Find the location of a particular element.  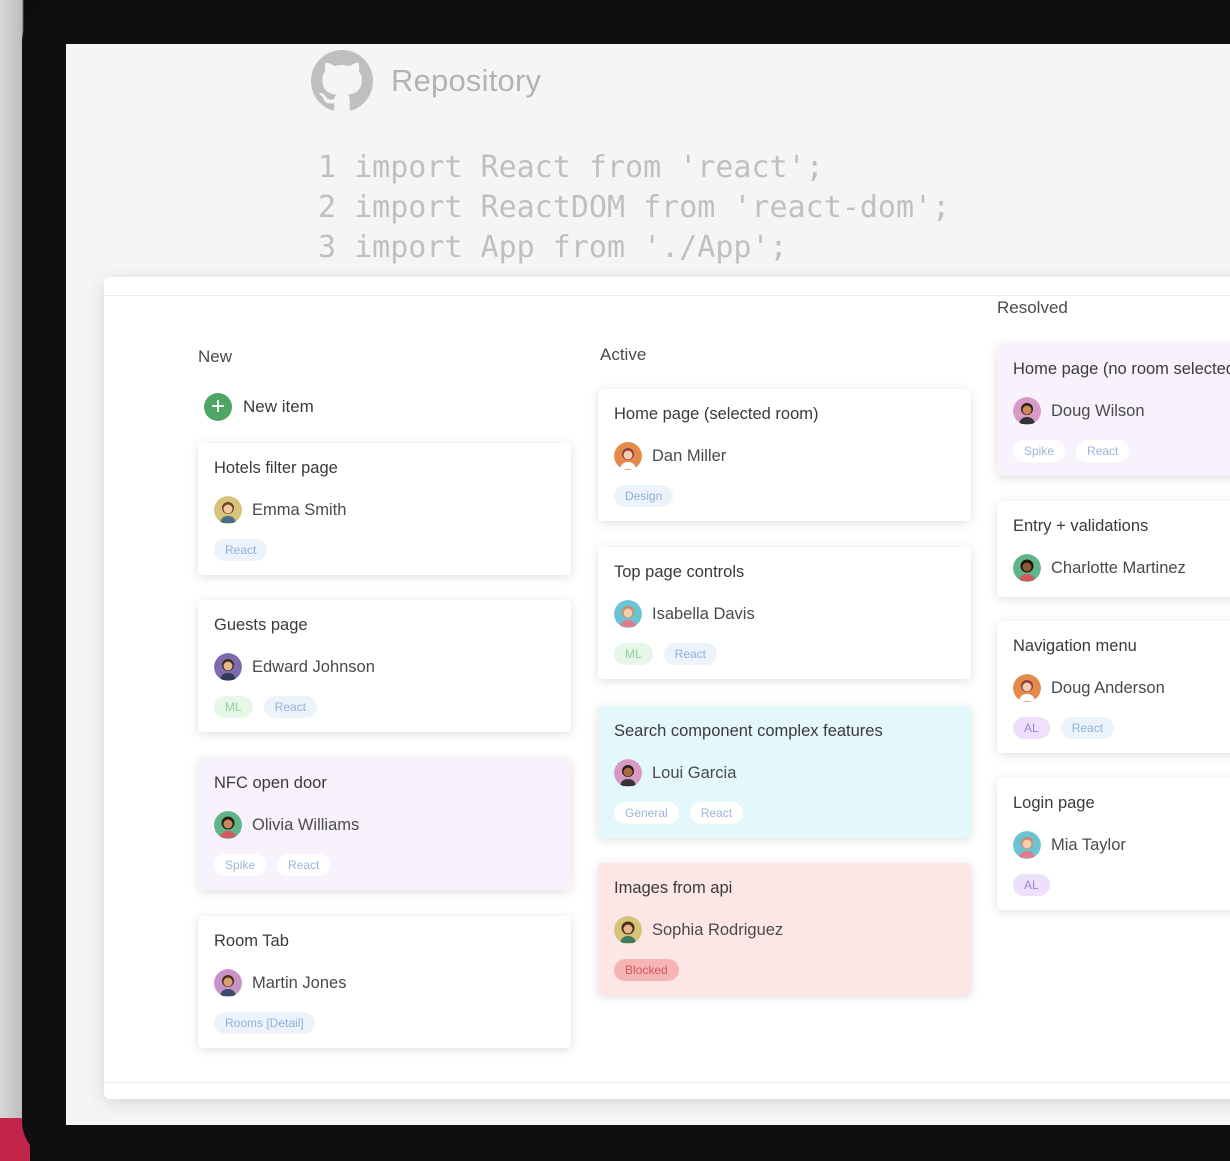

tag: Design is located at coordinates (644, 496).